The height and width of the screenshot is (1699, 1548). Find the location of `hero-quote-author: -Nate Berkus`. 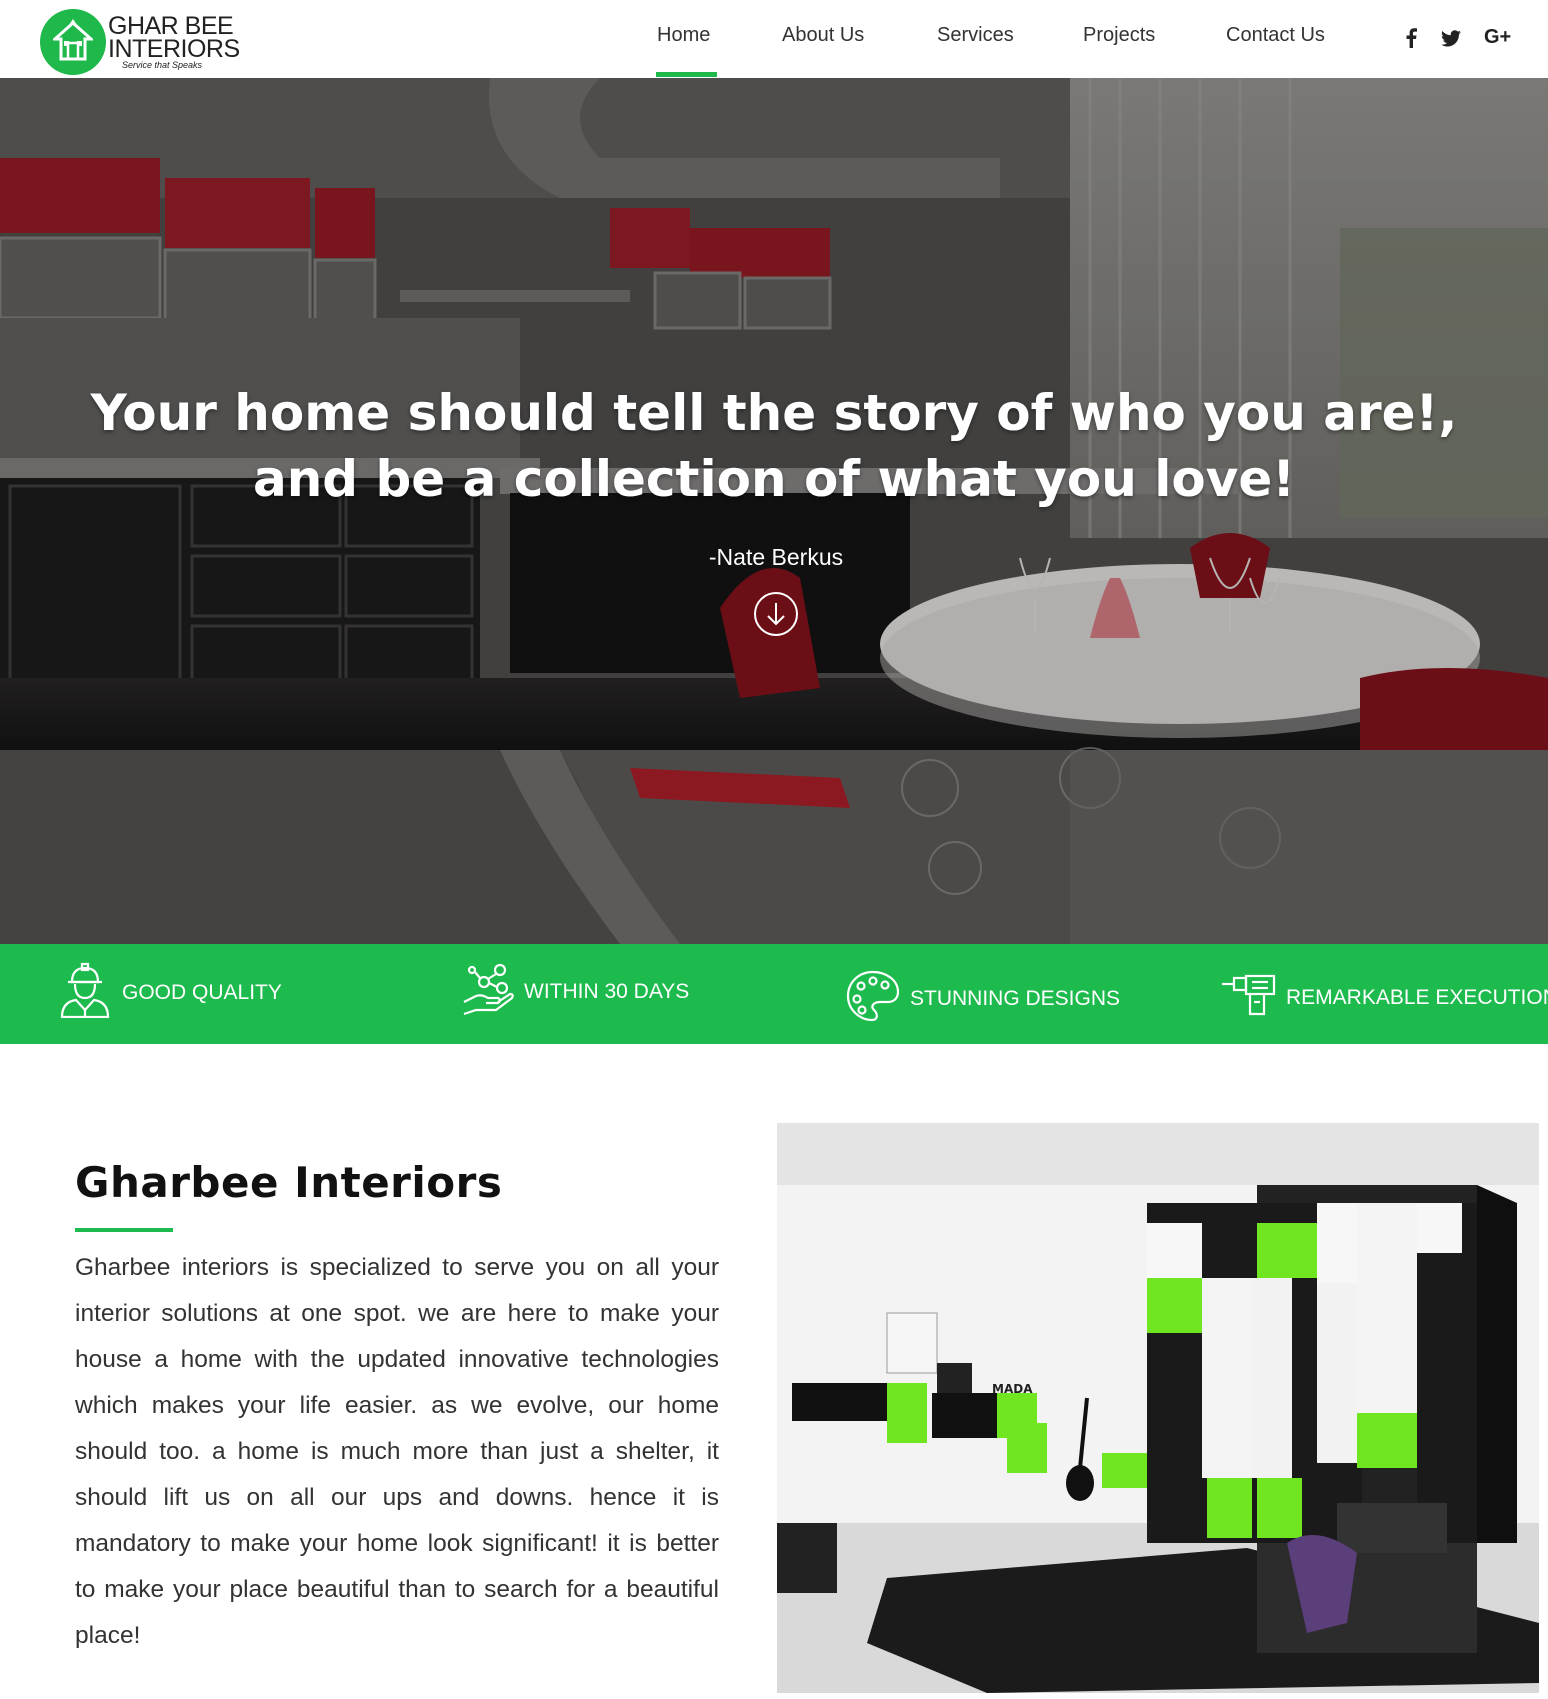

hero-quote-author: -Nate Berkus is located at coordinates (776, 557).